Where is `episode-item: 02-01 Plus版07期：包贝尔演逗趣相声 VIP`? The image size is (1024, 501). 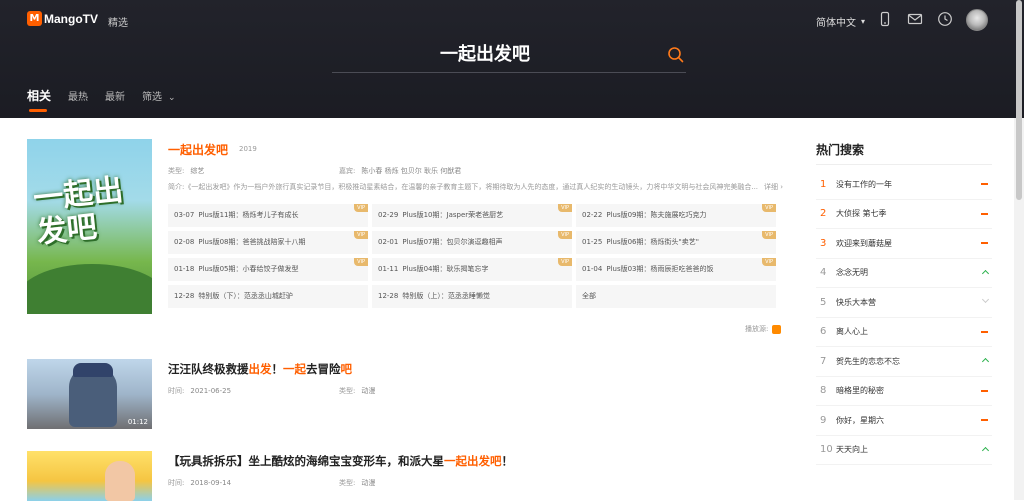 episode-item: 02-01 Plus版07期：包贝尔演逗趣相声 VIP is located at coordinates (472, 242).